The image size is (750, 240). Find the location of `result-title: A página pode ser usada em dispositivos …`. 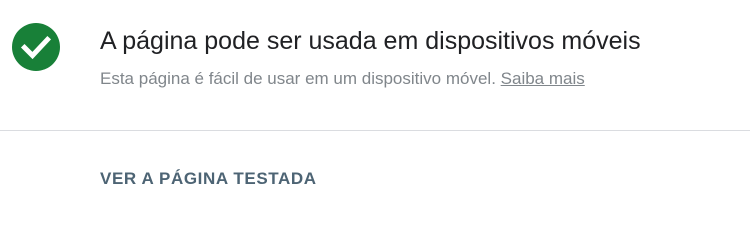

result-title: A página pode ser usada em dispositivos … is located at coordinates (370, 41).